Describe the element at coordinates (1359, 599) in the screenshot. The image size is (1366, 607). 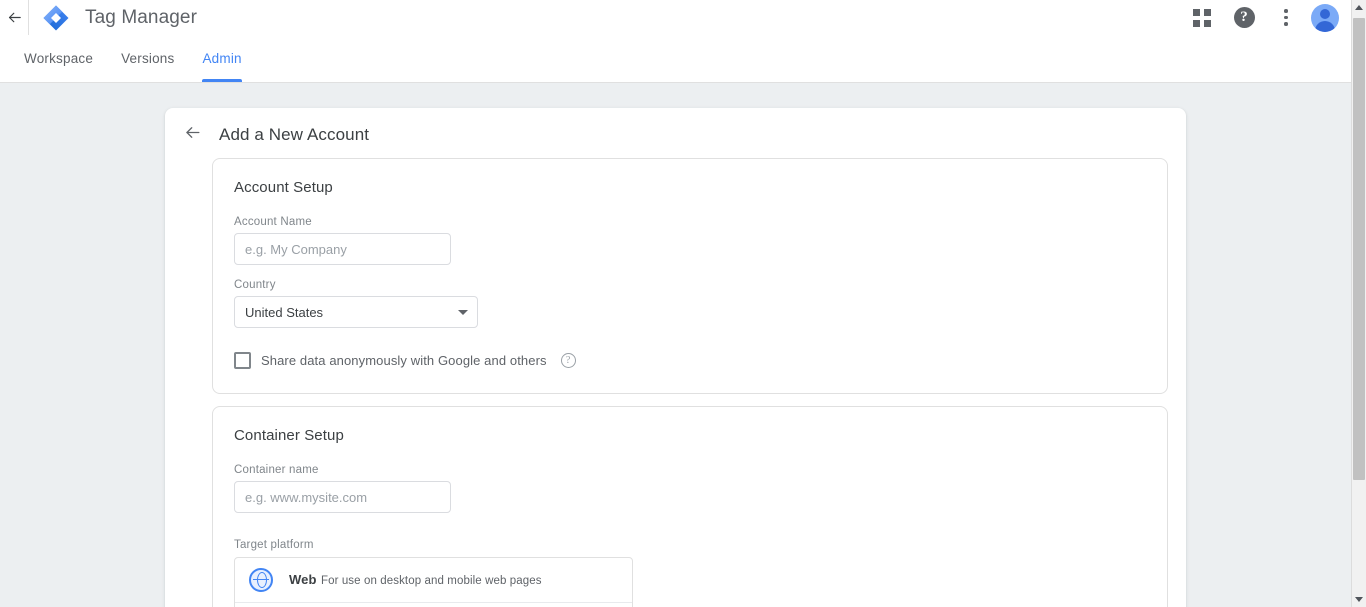
I see `scroll-down-arrow-icon` at that location.